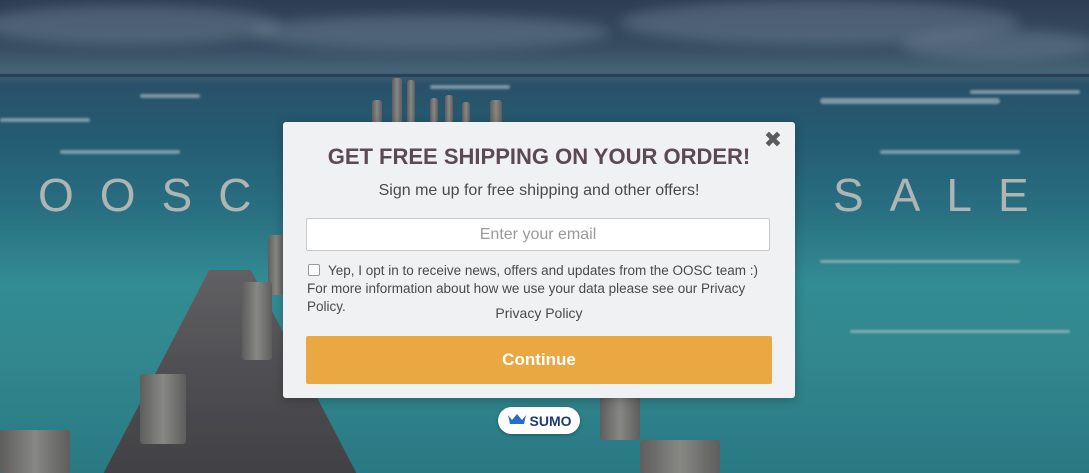 This screenshot has height=473, width=1089. Describe the element at coordinates (550, 420) in the screenshot. I see `sumo-label: SUMO` at that location.